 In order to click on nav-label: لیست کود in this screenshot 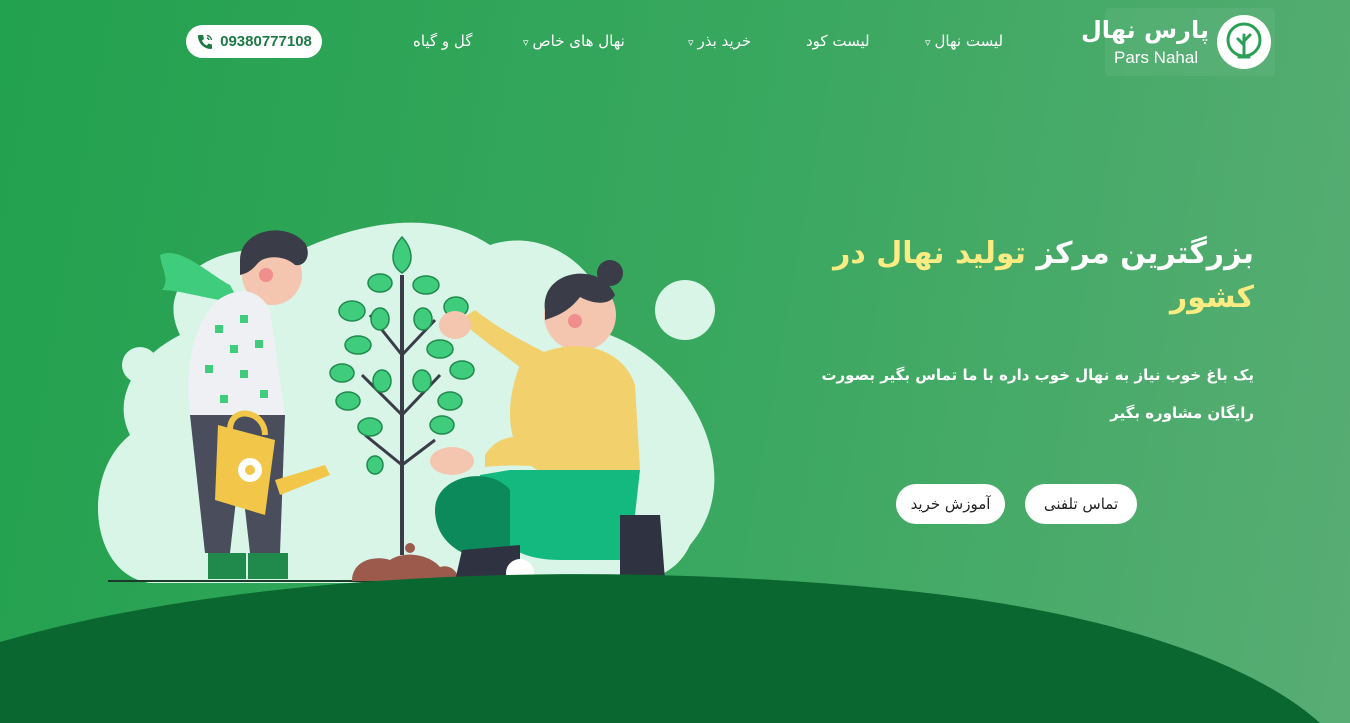, I will do `click(838, 41)`.